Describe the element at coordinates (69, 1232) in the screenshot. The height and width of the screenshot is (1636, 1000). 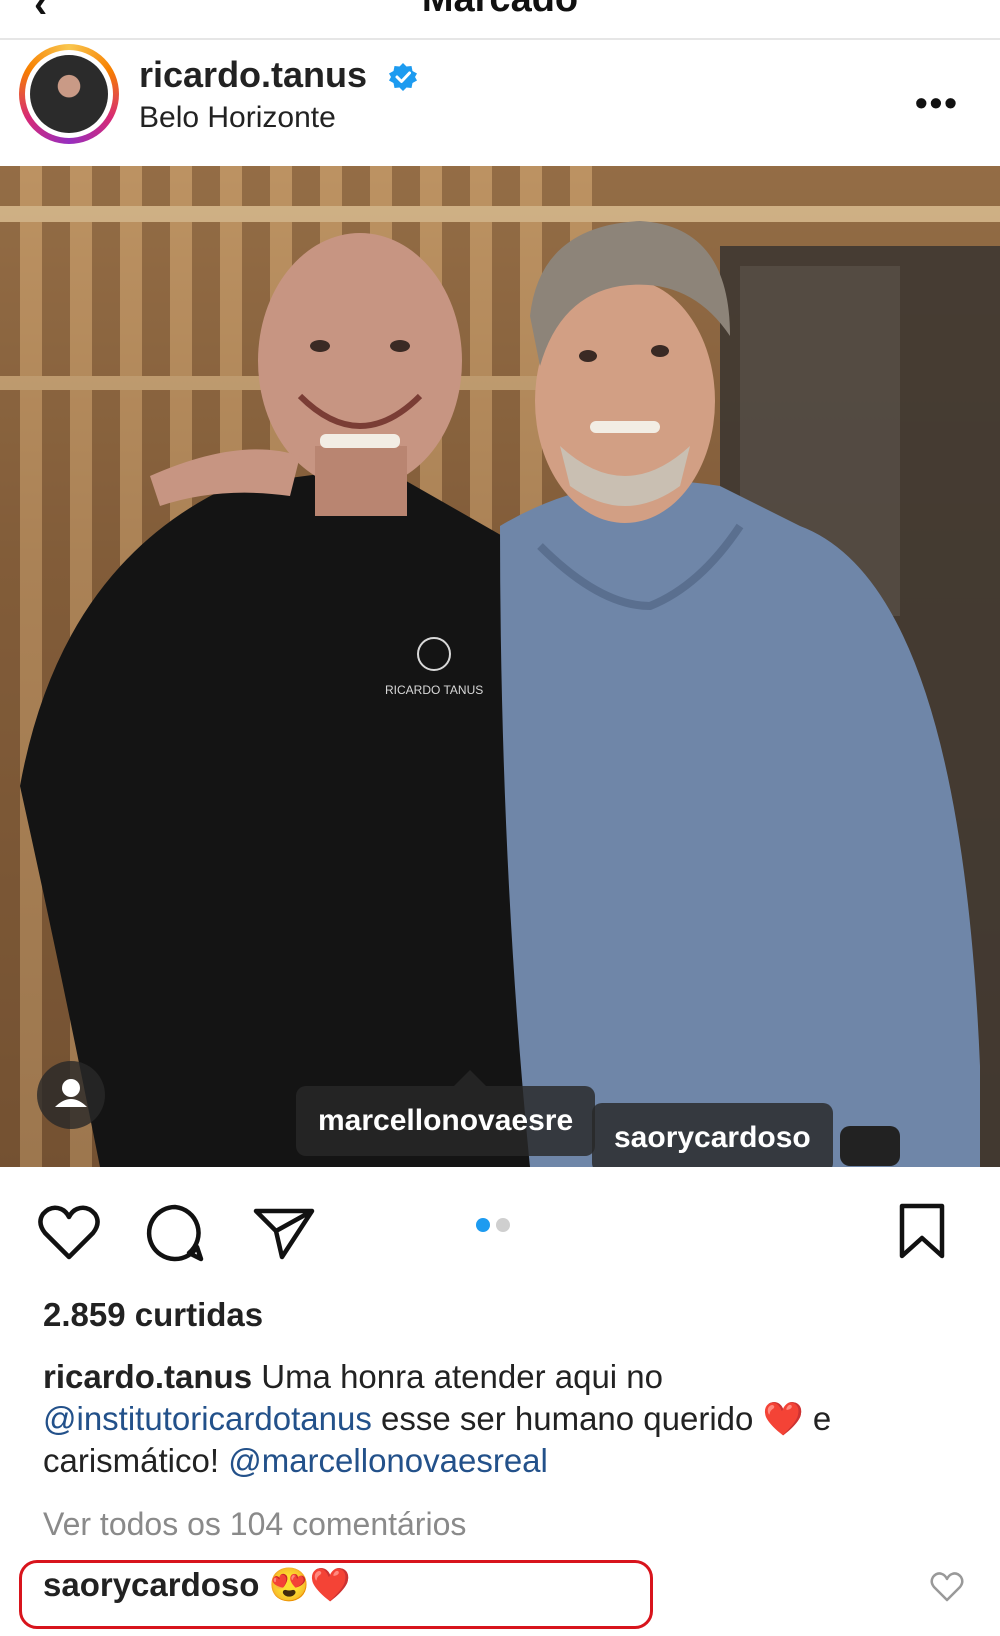
I see `heart-icon` at that location.